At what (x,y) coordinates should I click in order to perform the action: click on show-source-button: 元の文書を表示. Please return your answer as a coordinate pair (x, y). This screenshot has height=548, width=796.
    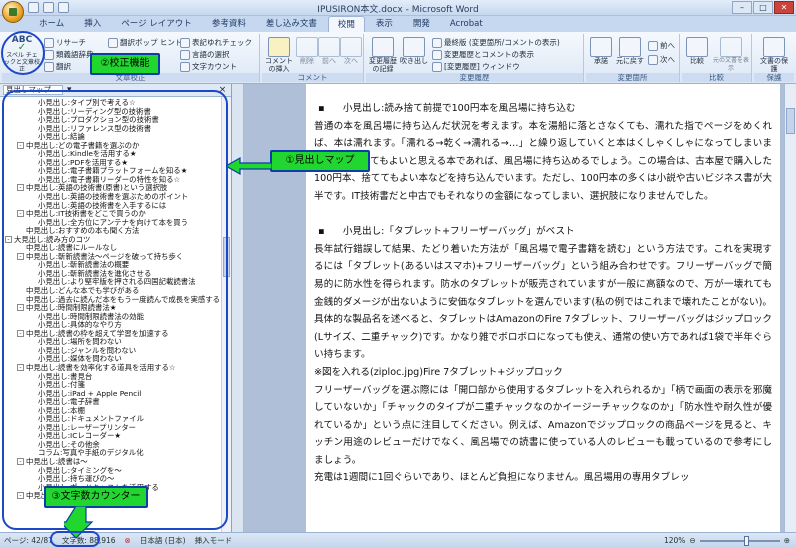
    Looking at the image, I should click on (731, 55).